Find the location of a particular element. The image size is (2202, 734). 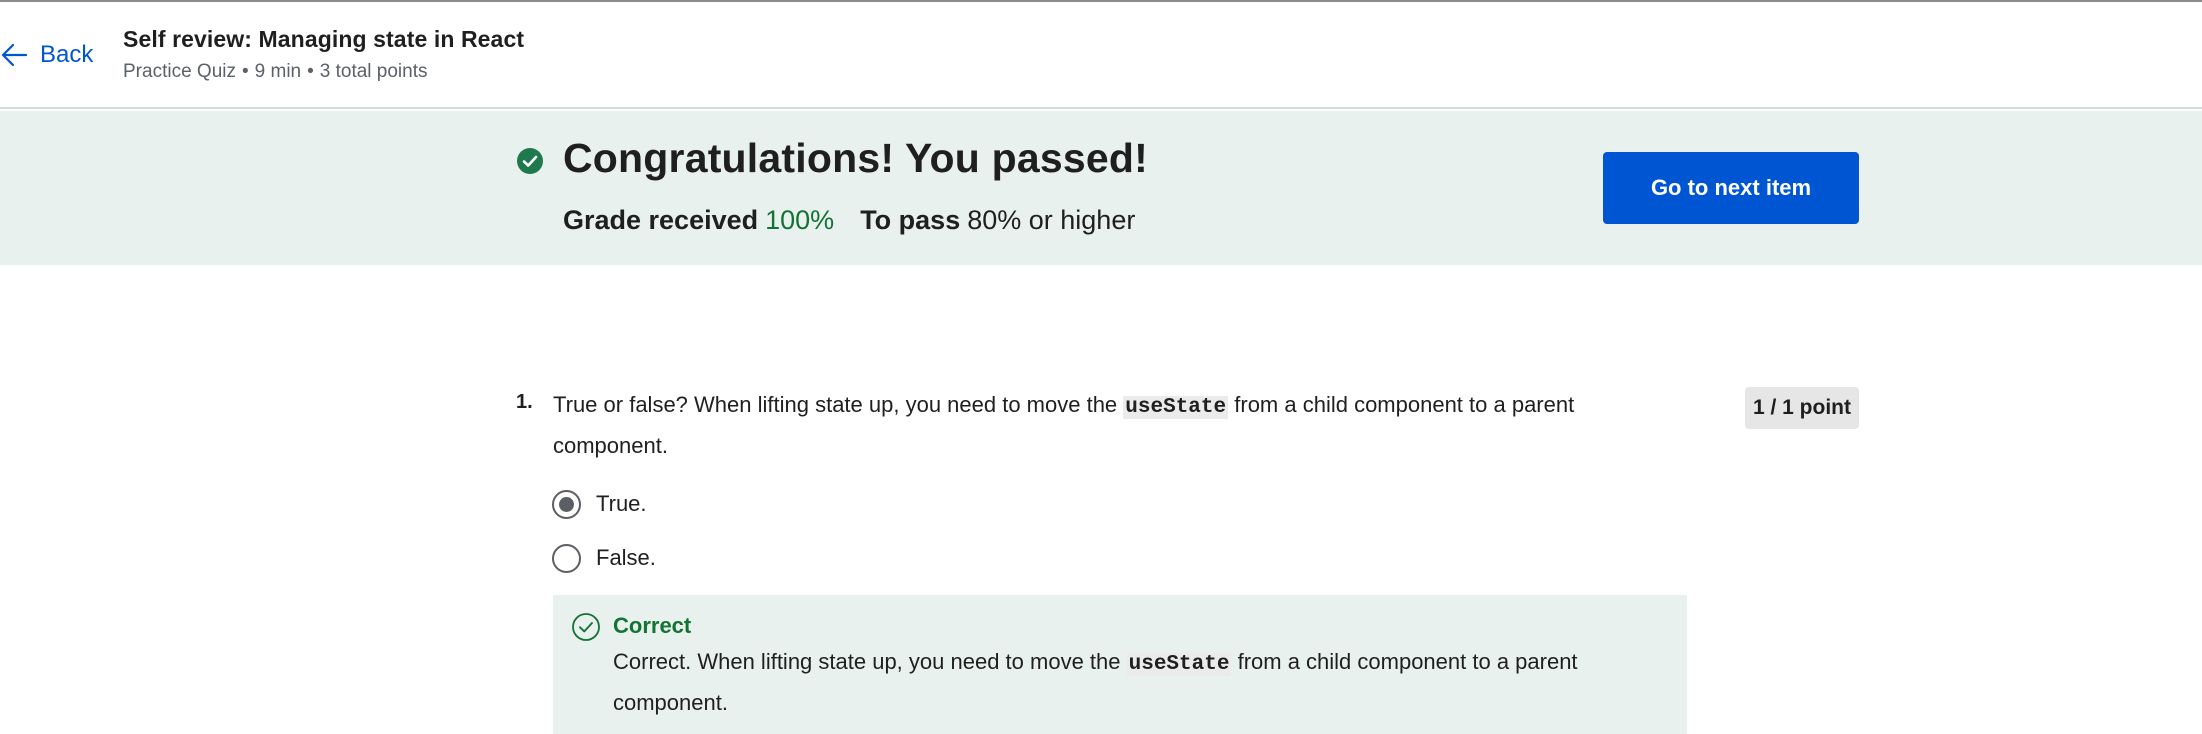

feedback-title: Correct is located at coordinates (652, 625).